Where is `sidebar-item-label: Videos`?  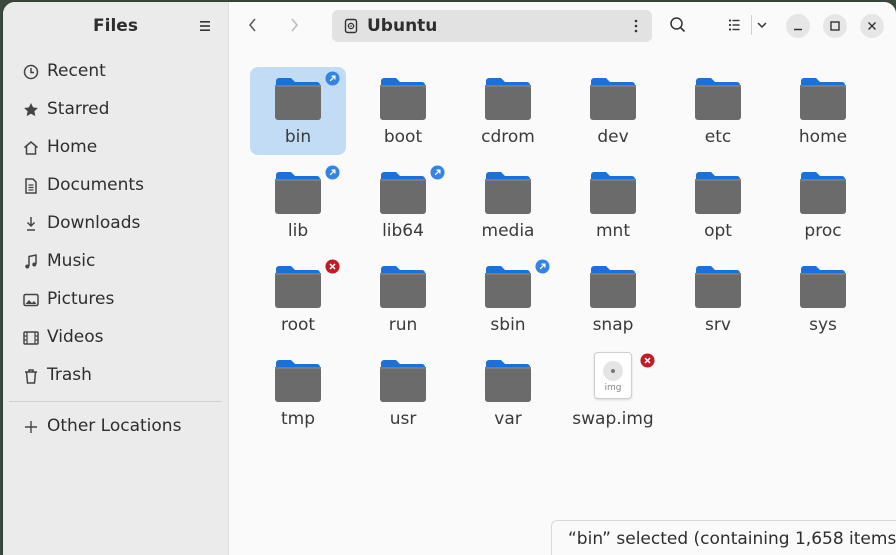 sidebar-item-label: Videos is located at coordinates (75, 337).